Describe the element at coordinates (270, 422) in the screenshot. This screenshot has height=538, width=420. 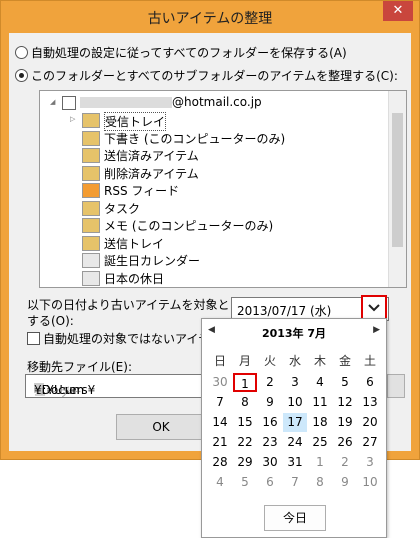
I see `calendar-day: 16` at that location.